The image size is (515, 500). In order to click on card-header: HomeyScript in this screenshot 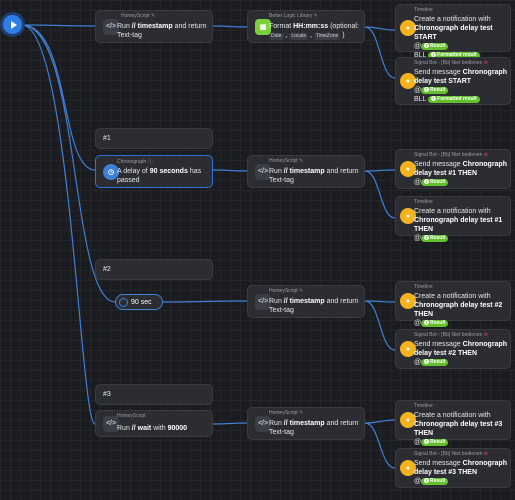, I will do `click(135, 16)`.